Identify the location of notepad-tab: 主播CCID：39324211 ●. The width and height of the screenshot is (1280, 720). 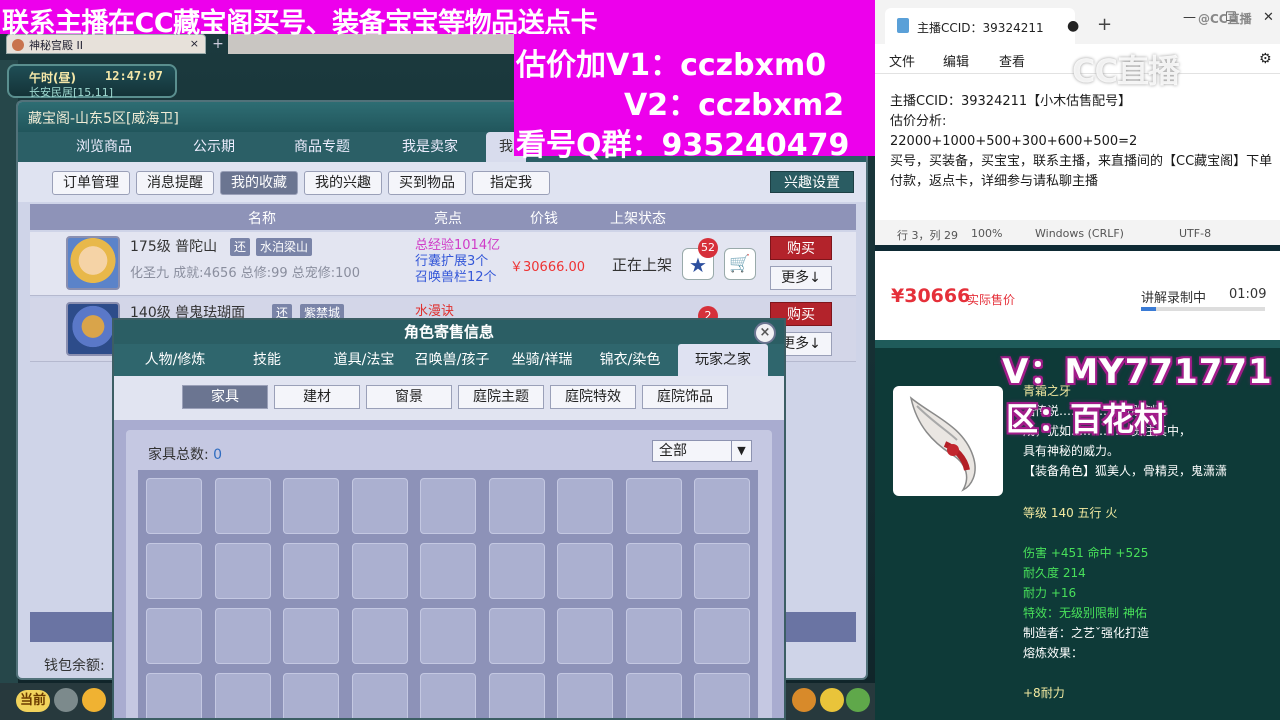
(982, 26).